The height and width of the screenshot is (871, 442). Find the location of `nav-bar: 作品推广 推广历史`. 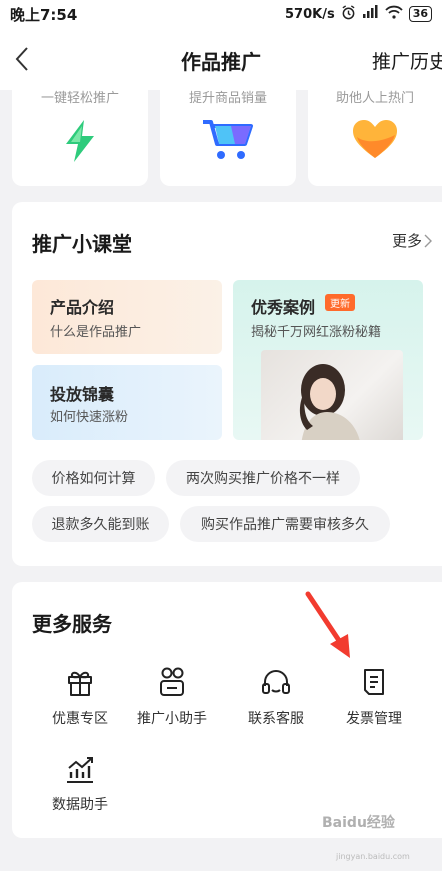

nav-bar: 作品推广 推广历史 is located at coordinates (221, 59).